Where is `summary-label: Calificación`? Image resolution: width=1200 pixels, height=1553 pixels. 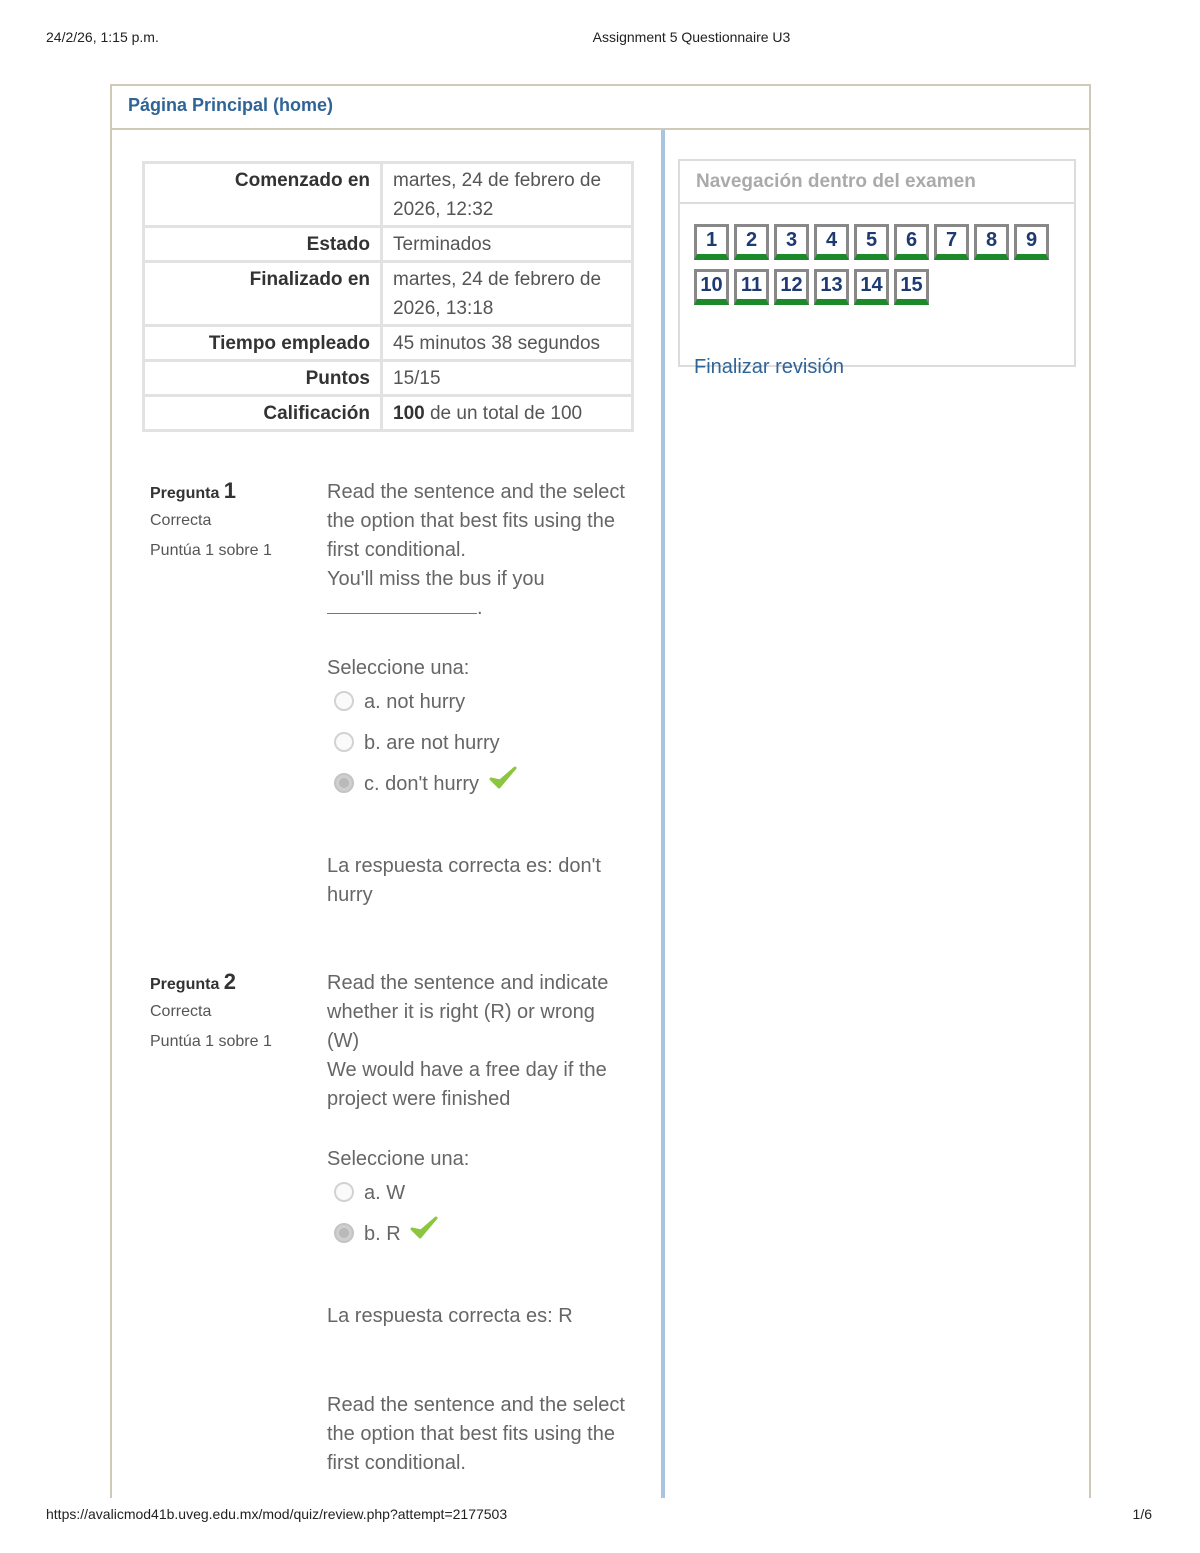
summary-label: Calificación is located at coordinates (262, 413).